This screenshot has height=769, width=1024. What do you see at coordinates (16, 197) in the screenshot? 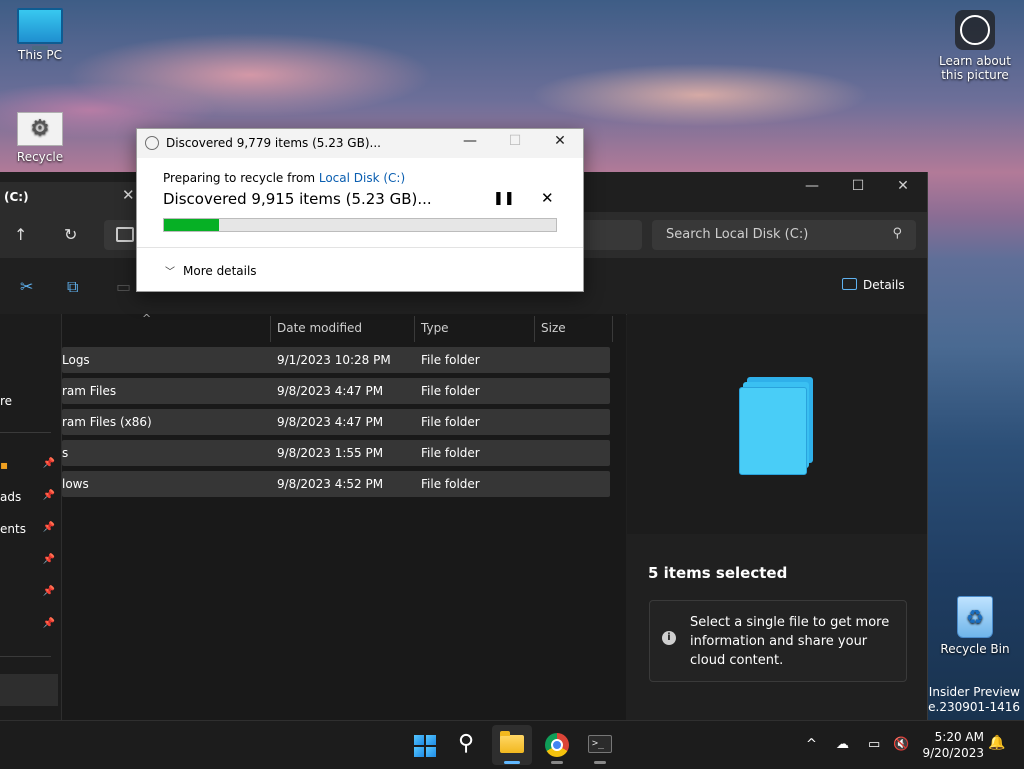
I see `tab-label: (C:)` at bounding box center [16, 197].